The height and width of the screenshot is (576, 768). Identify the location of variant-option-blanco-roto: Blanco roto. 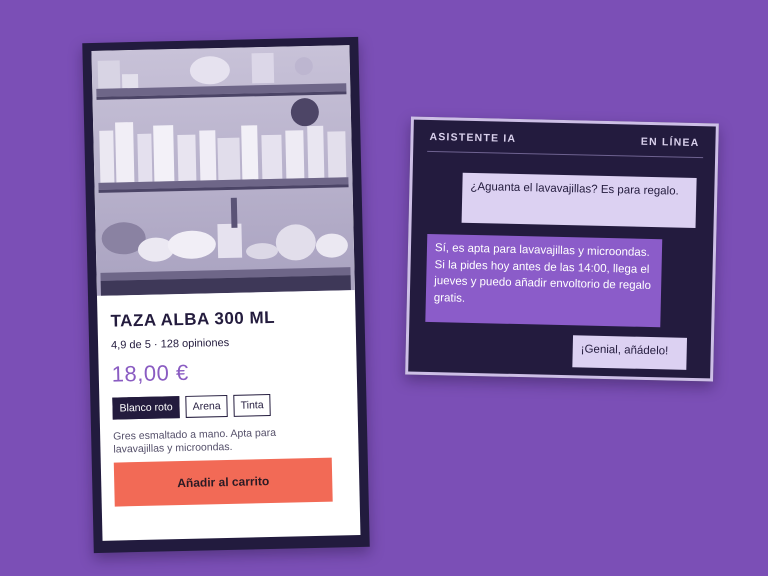
(146, 408).